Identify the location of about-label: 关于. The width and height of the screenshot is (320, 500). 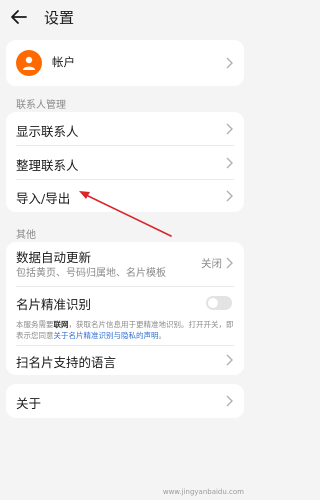
(29, 403).